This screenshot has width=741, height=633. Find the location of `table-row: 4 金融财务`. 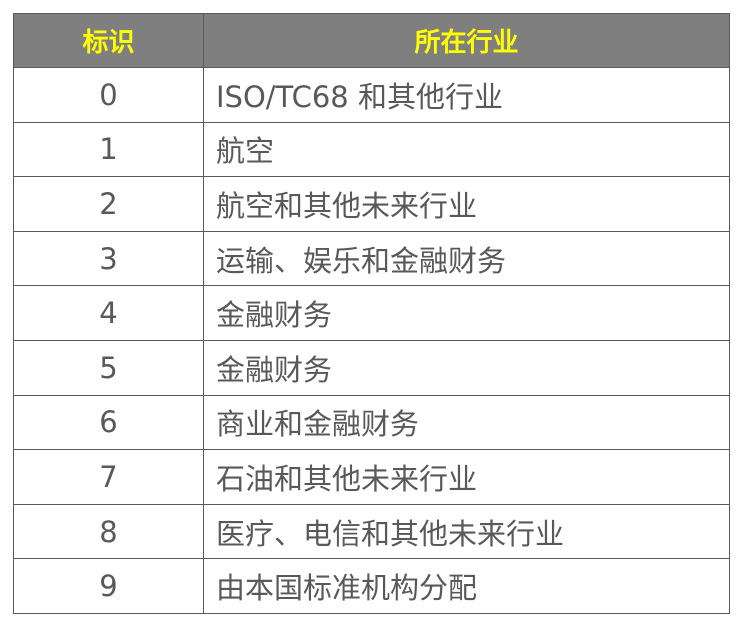

table-row: 4 金融财务 is located at coordinates (371, 313).